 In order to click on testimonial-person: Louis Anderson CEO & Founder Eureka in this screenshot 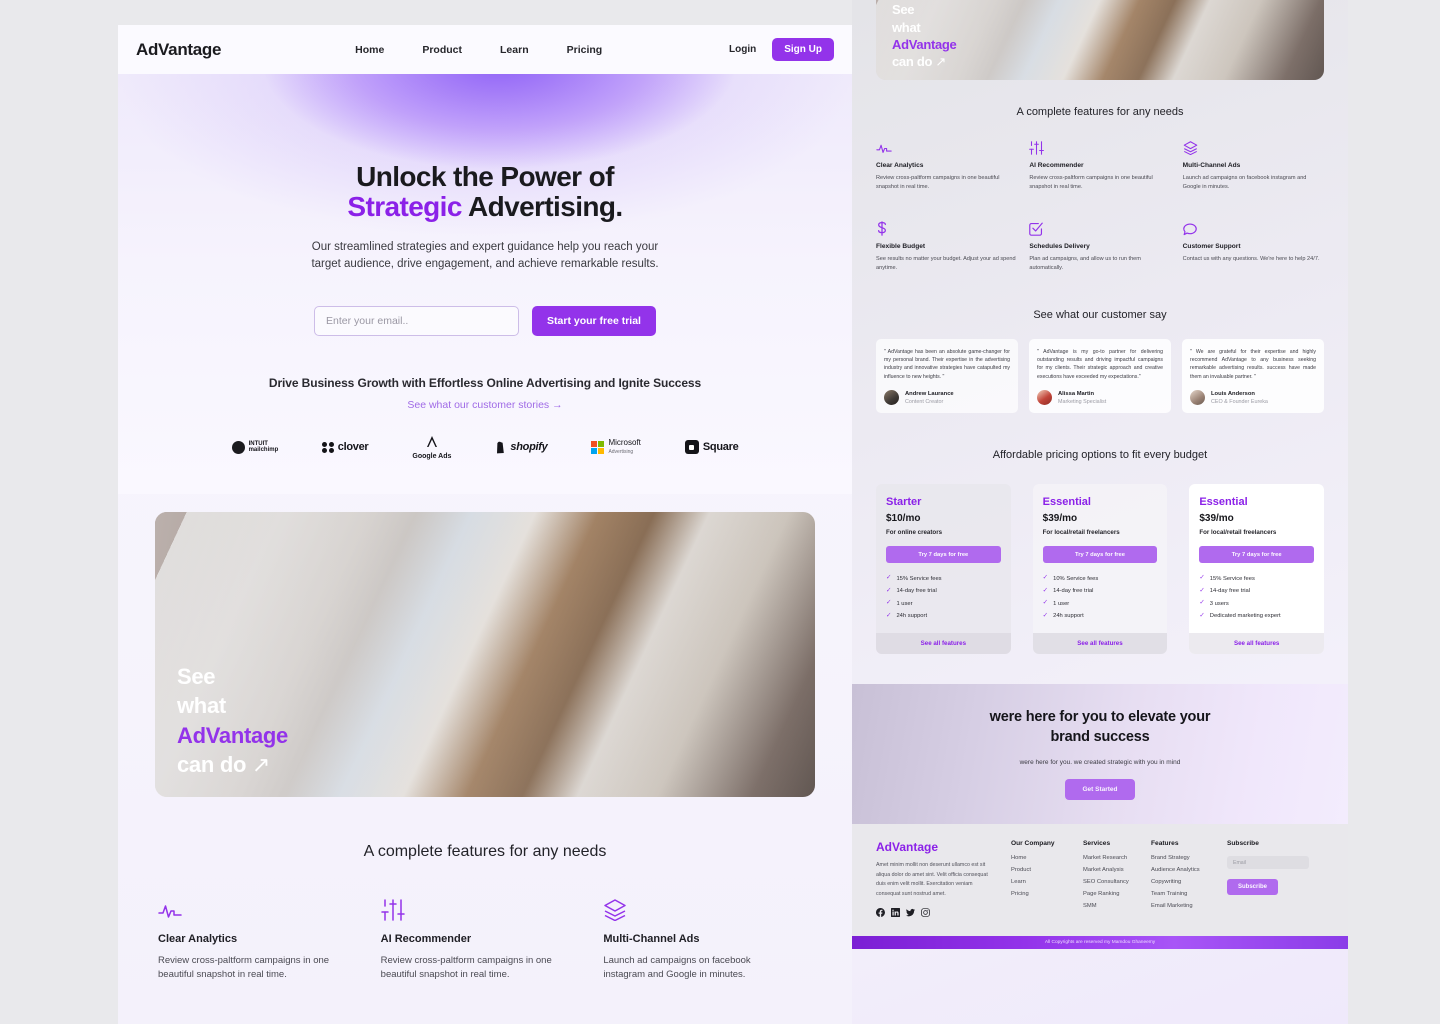, I will do `click(1253, 398)`.